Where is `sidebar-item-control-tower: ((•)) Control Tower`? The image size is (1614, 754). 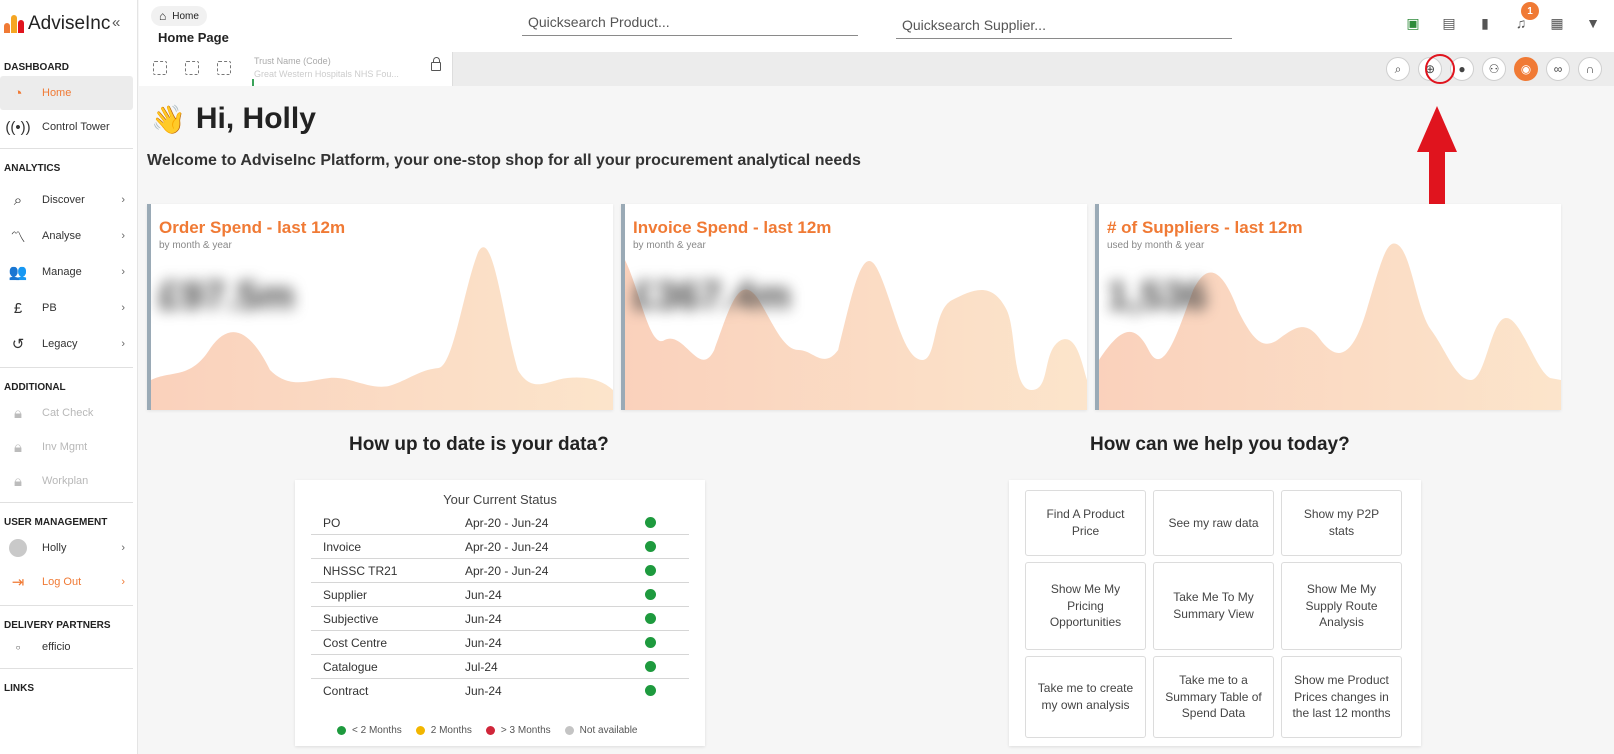 sidebar-item-control-tower: ((•)) Control Tower is located at coordinates (68, 127).